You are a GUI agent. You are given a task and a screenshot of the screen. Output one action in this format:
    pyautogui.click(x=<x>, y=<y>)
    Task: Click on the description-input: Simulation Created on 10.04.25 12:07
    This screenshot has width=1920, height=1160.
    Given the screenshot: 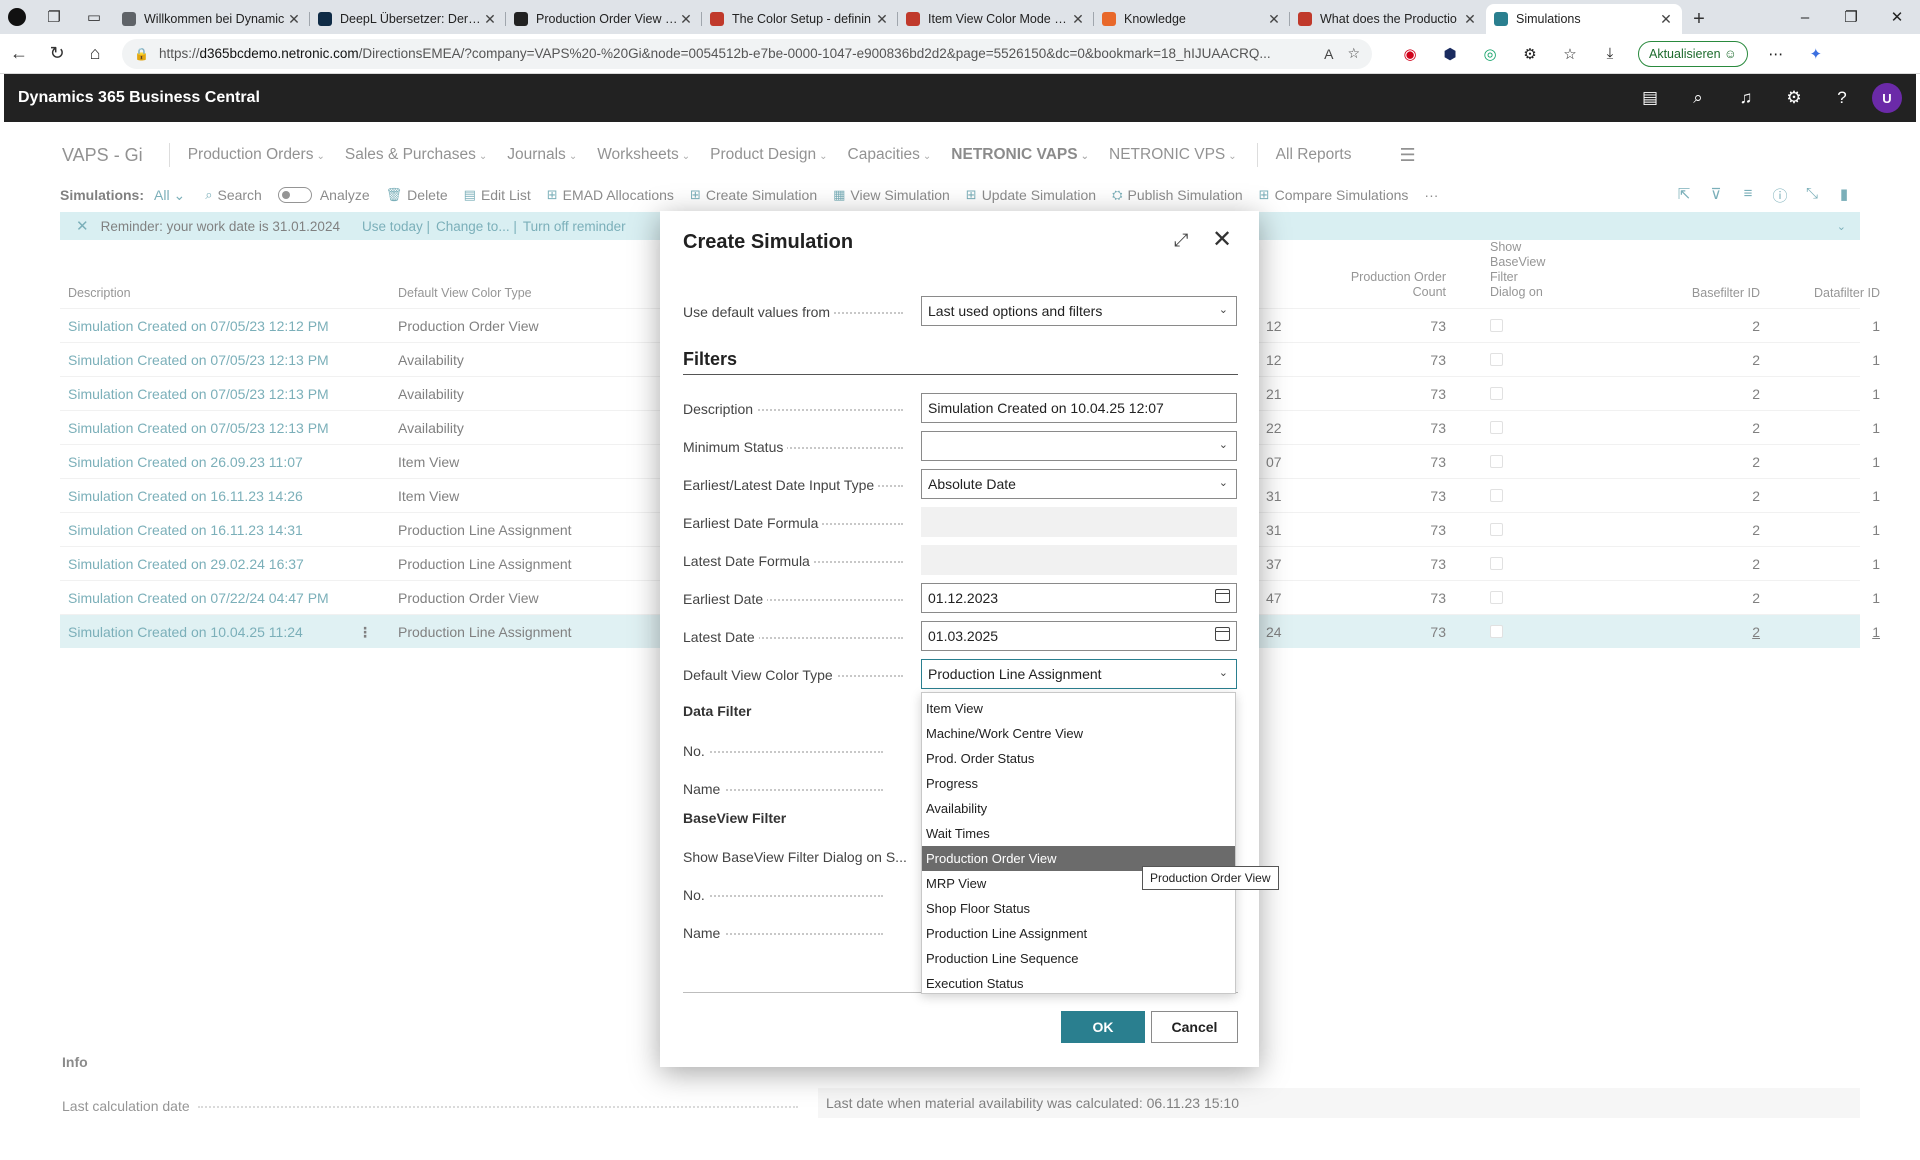 What is the action you would take?
    pyautogui.click(x=1079, y=408)
    